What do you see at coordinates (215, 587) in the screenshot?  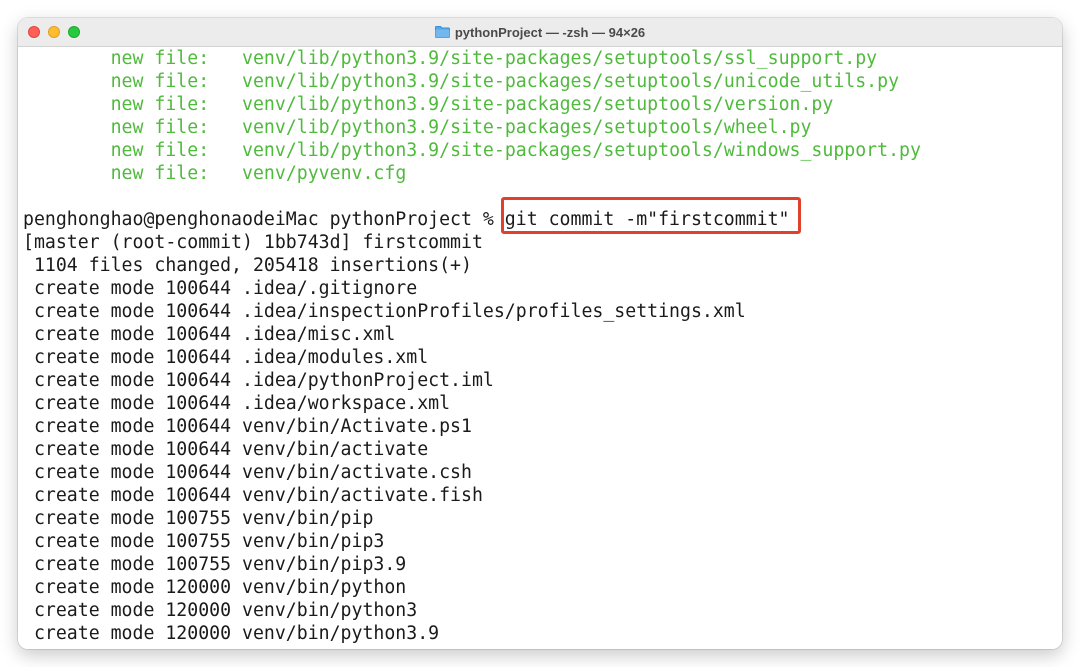 I see `output-line: create mode 120000 venv/bin/python` at bounding box center [215, 587].